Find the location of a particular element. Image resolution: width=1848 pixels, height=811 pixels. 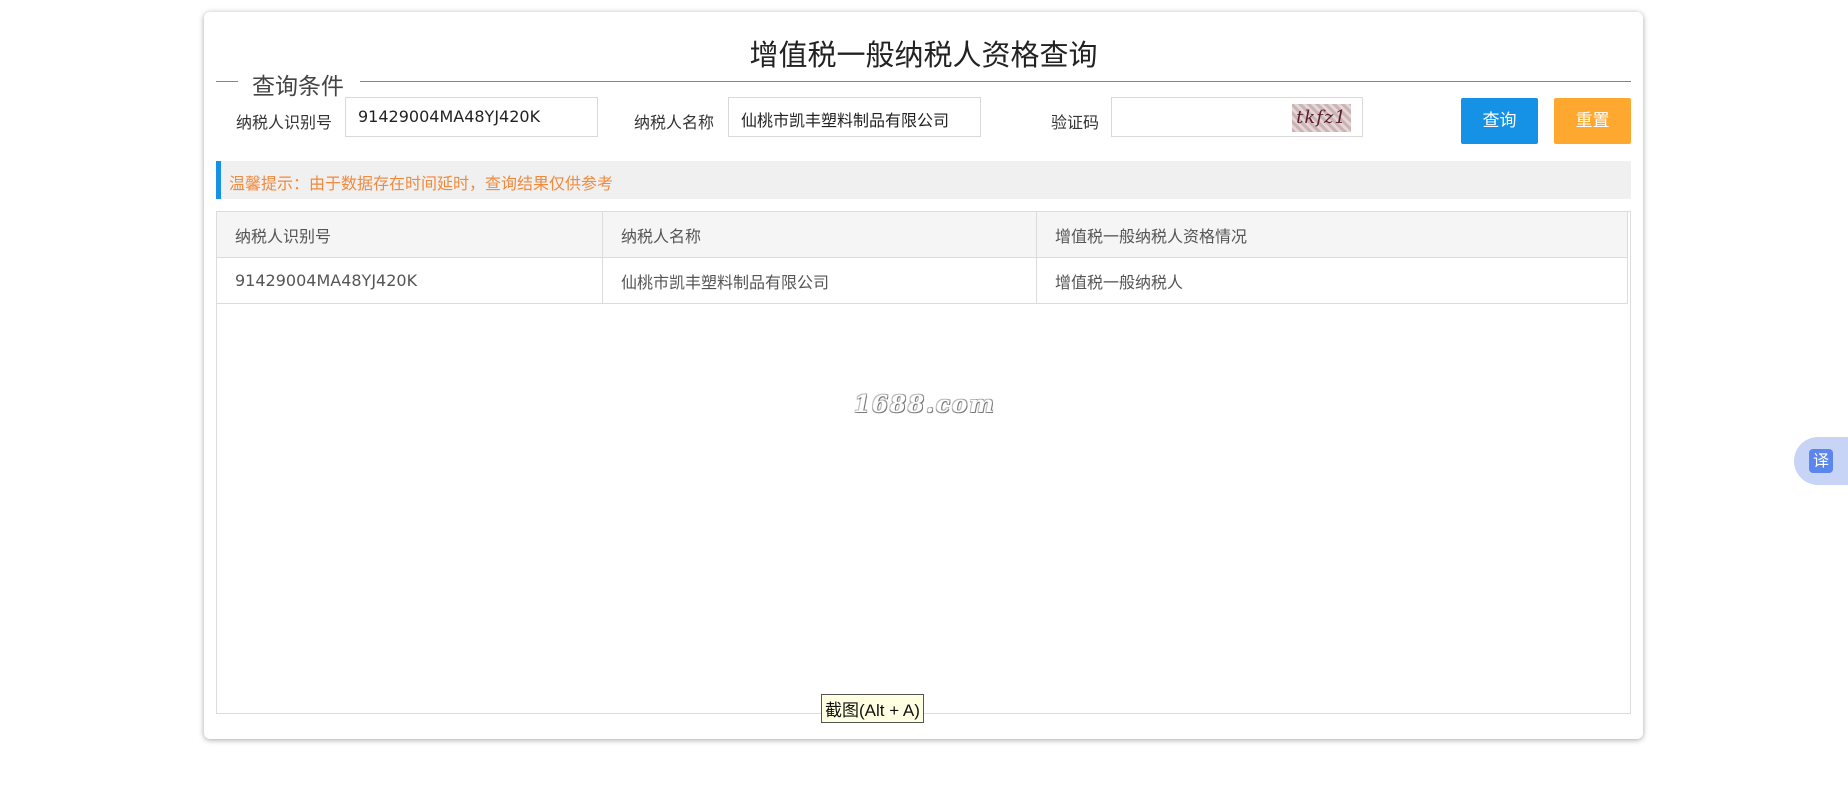

taxpayer-name-input: 仙桃市凯丰塑料制品有限公司 is located at coordinates (854, 117).